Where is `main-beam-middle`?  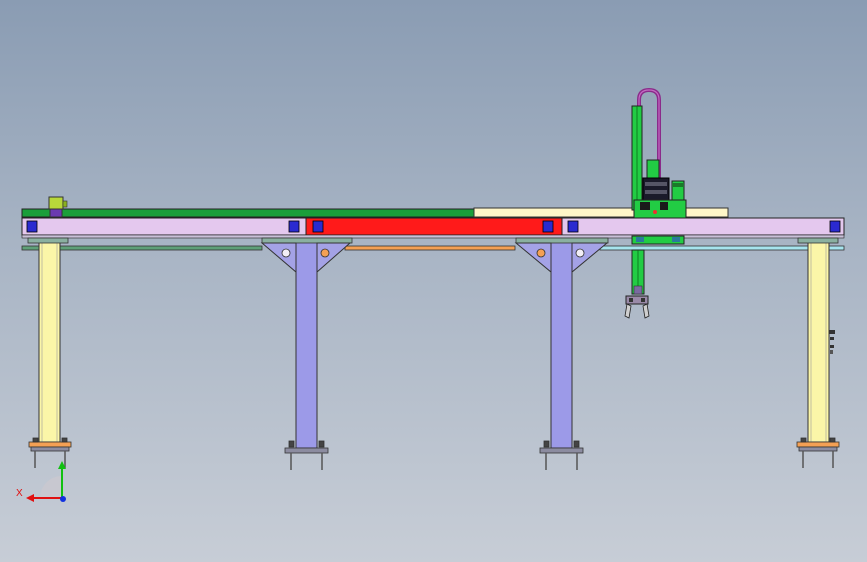 main-beam-middle is located at coordinates (434, 226).